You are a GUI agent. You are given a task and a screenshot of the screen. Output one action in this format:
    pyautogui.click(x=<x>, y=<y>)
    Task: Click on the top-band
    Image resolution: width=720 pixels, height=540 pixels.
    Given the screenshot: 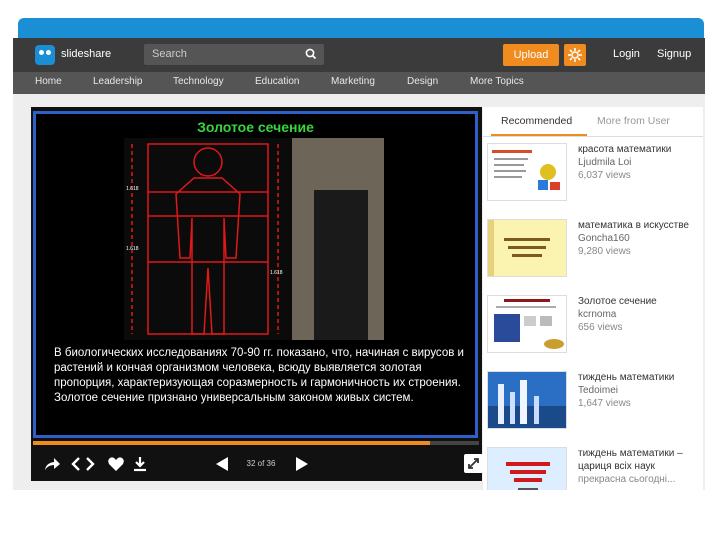 What is the action you would take?
    pyautogui.click(x=361, y=28)
    